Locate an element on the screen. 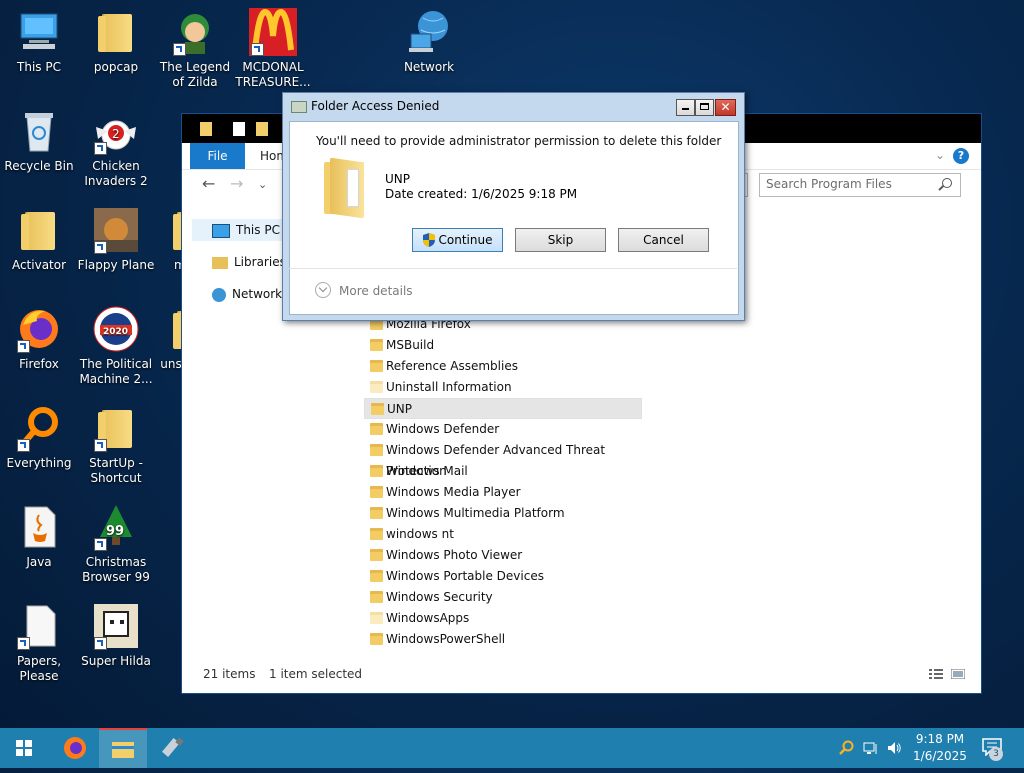  file-row: Windows Media Player is located at coordinates (503, 492).